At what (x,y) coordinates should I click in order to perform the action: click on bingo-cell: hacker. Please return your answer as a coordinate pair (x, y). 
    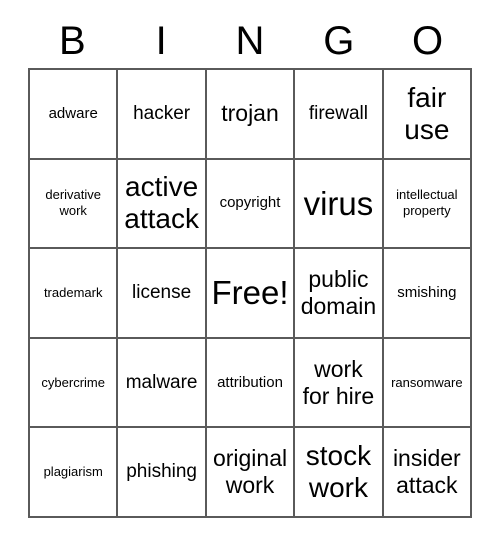
    Looking at the image, I should click on (162, 115).